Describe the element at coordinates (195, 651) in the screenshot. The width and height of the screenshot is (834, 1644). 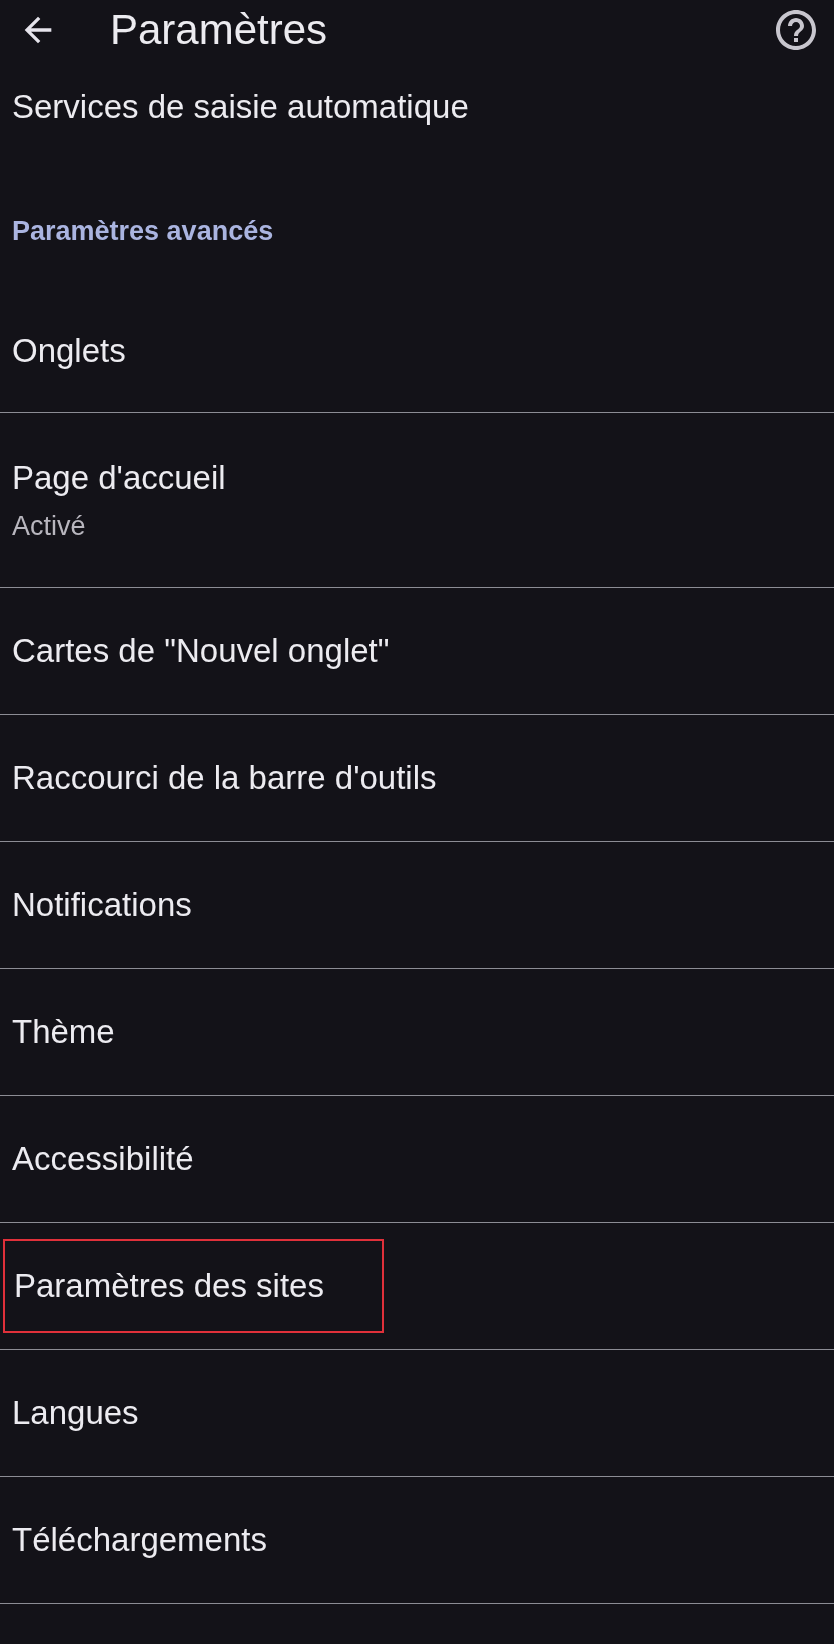
I see `settings-item: Cartes de "Nouvel onglet"` at that location.